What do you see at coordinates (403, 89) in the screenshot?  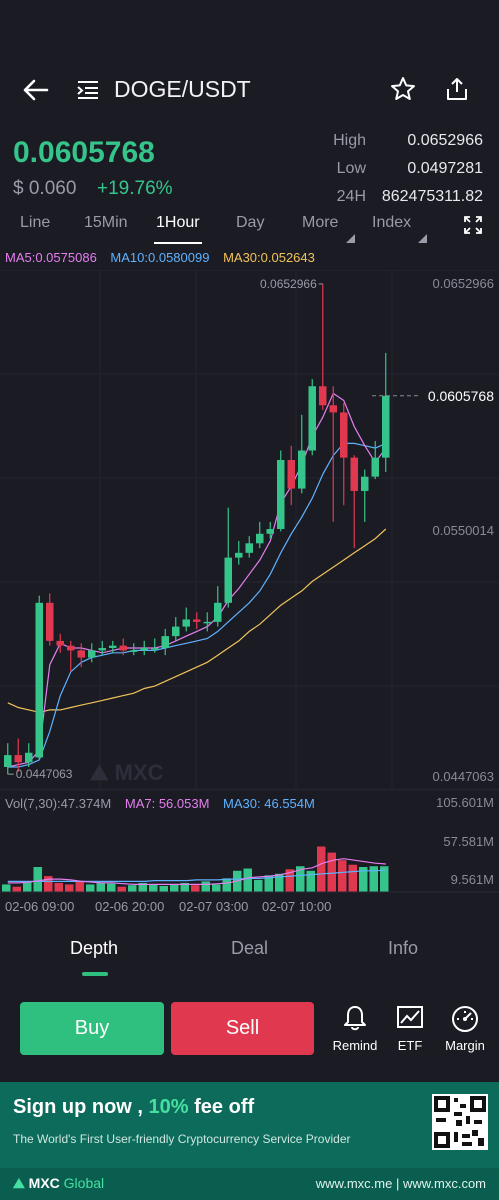 I see `star-icon` at bounding box center [403, 89].